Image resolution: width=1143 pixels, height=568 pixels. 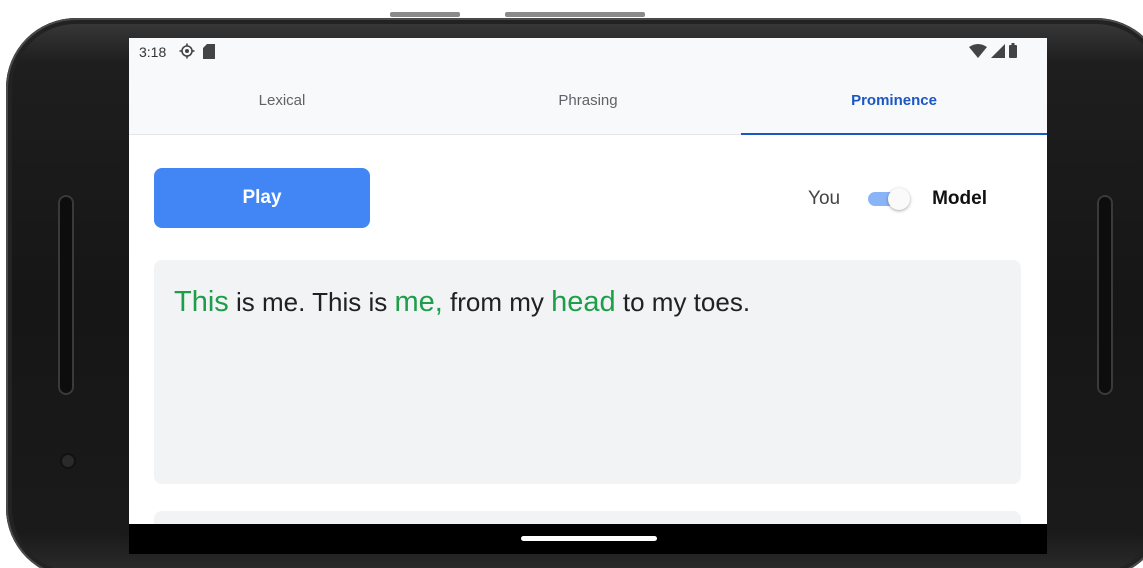 I want to click on toggle-model-label: Model, so click(x=959, y=198).